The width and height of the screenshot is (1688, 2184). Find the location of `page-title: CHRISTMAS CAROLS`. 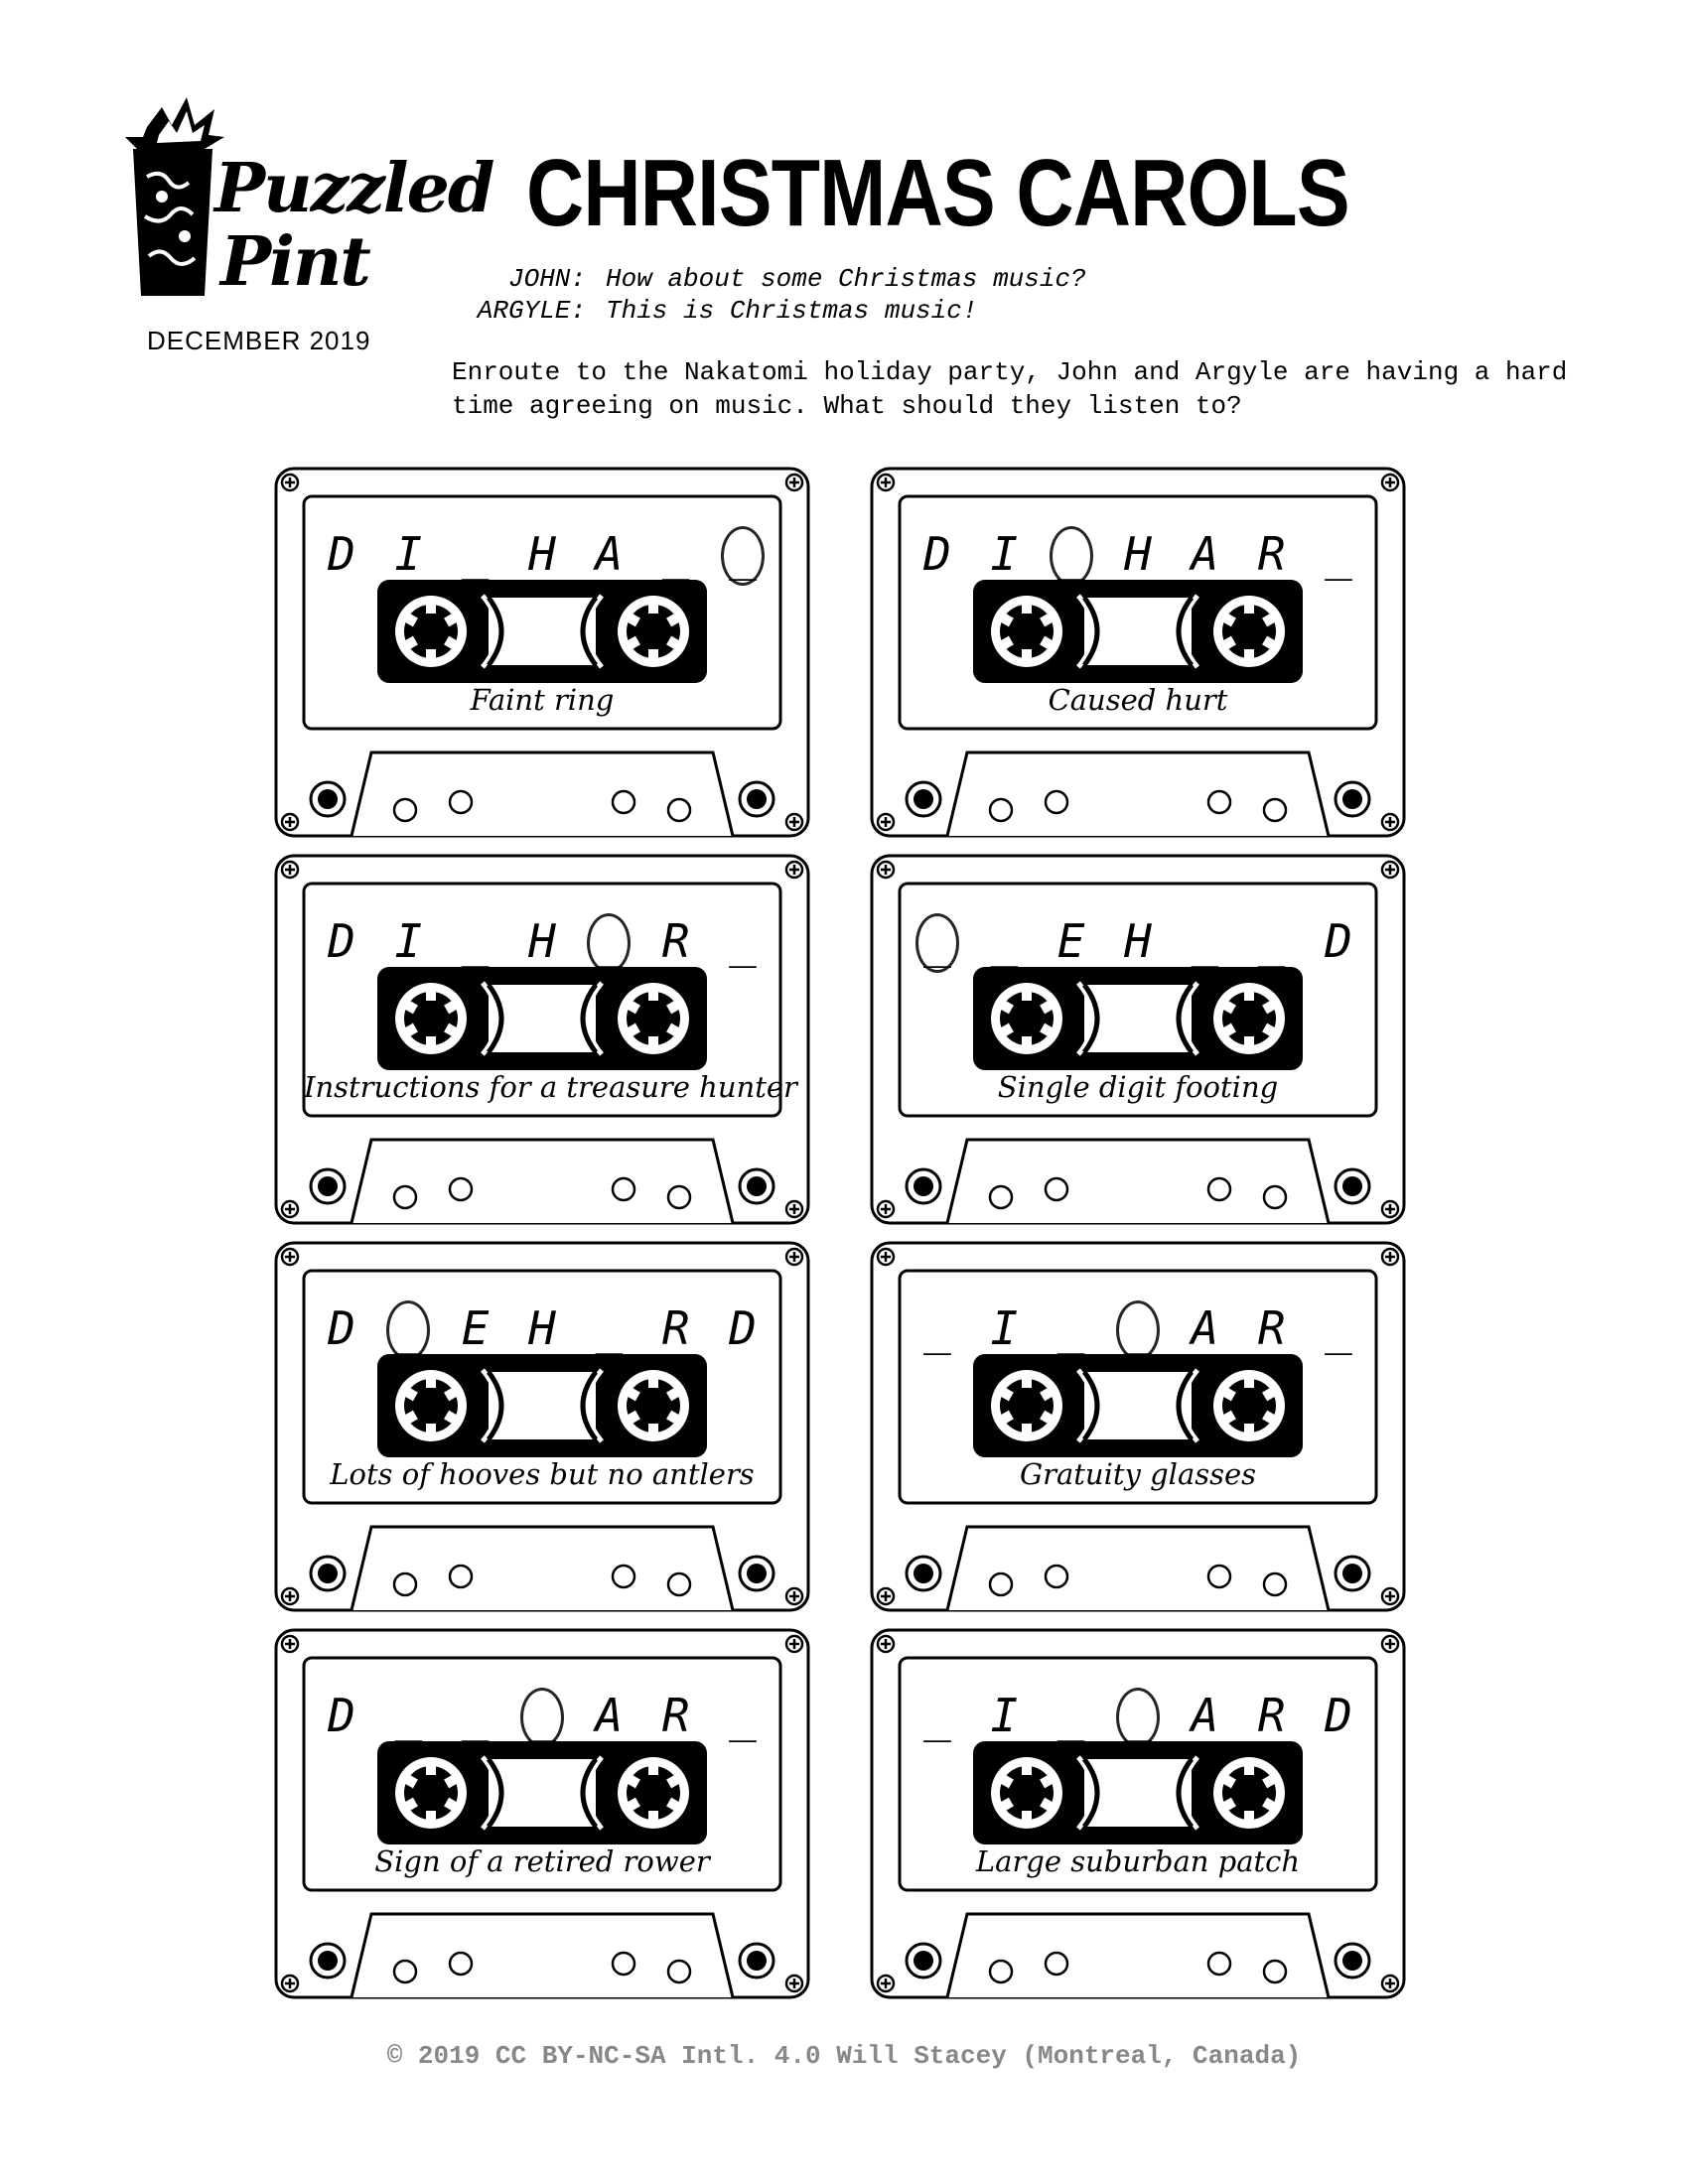

page-title: CHRISTMAS CAROLS is located at coordinates (938, 193).